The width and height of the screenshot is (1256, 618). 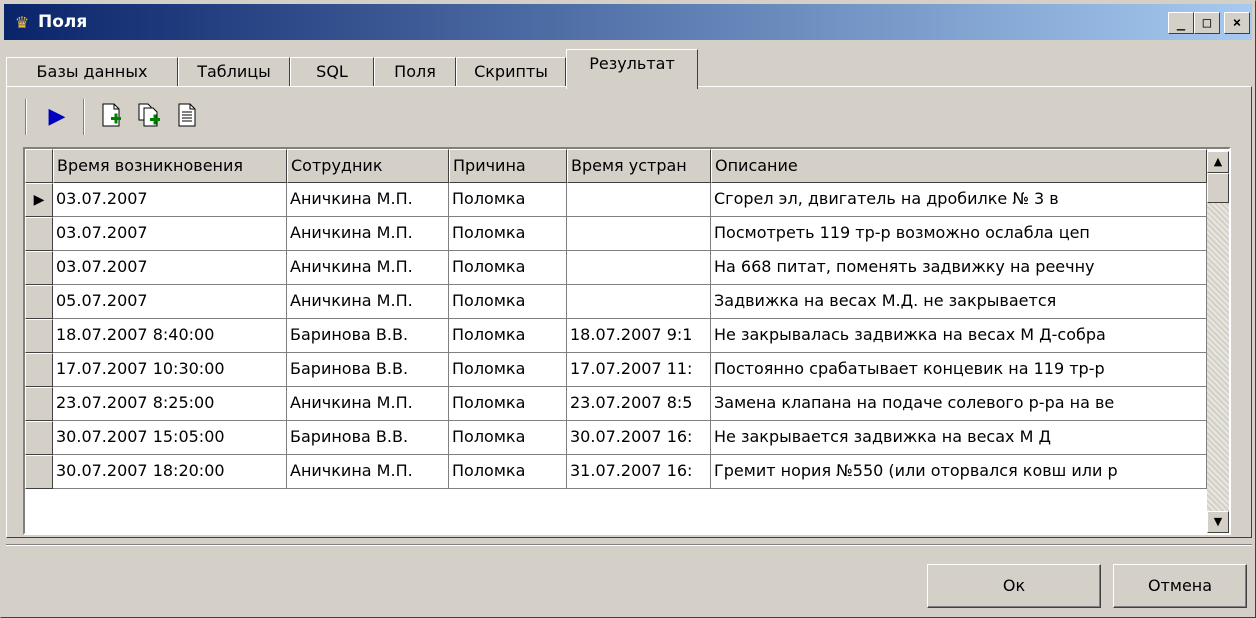 I want to click on cell-fix-time: 31.07.2007 16:, so click(x=639, y=472).